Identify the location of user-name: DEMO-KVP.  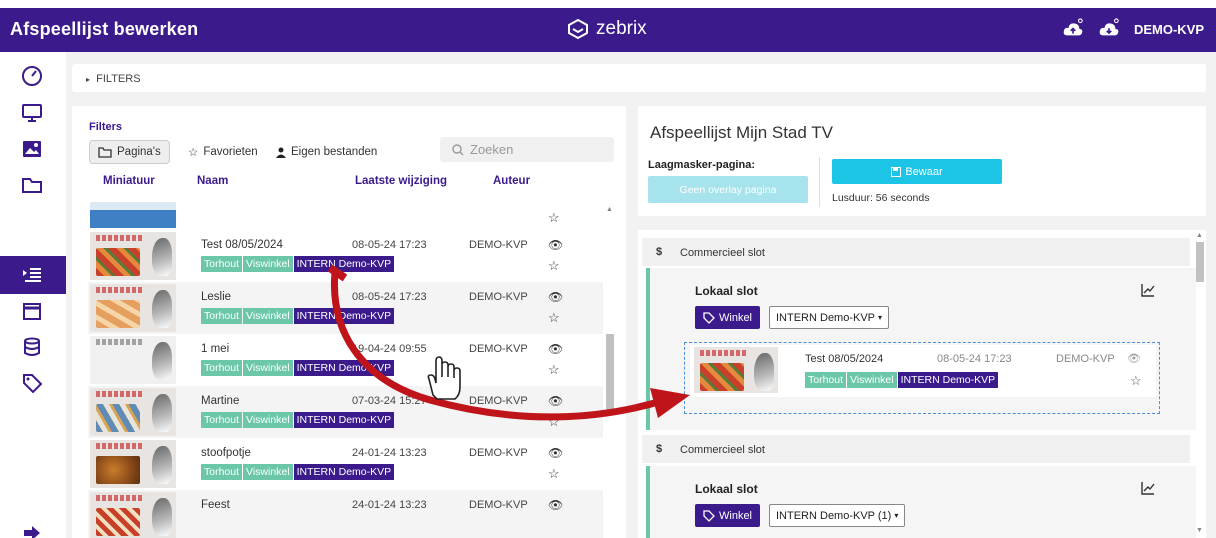
(1169, 29).